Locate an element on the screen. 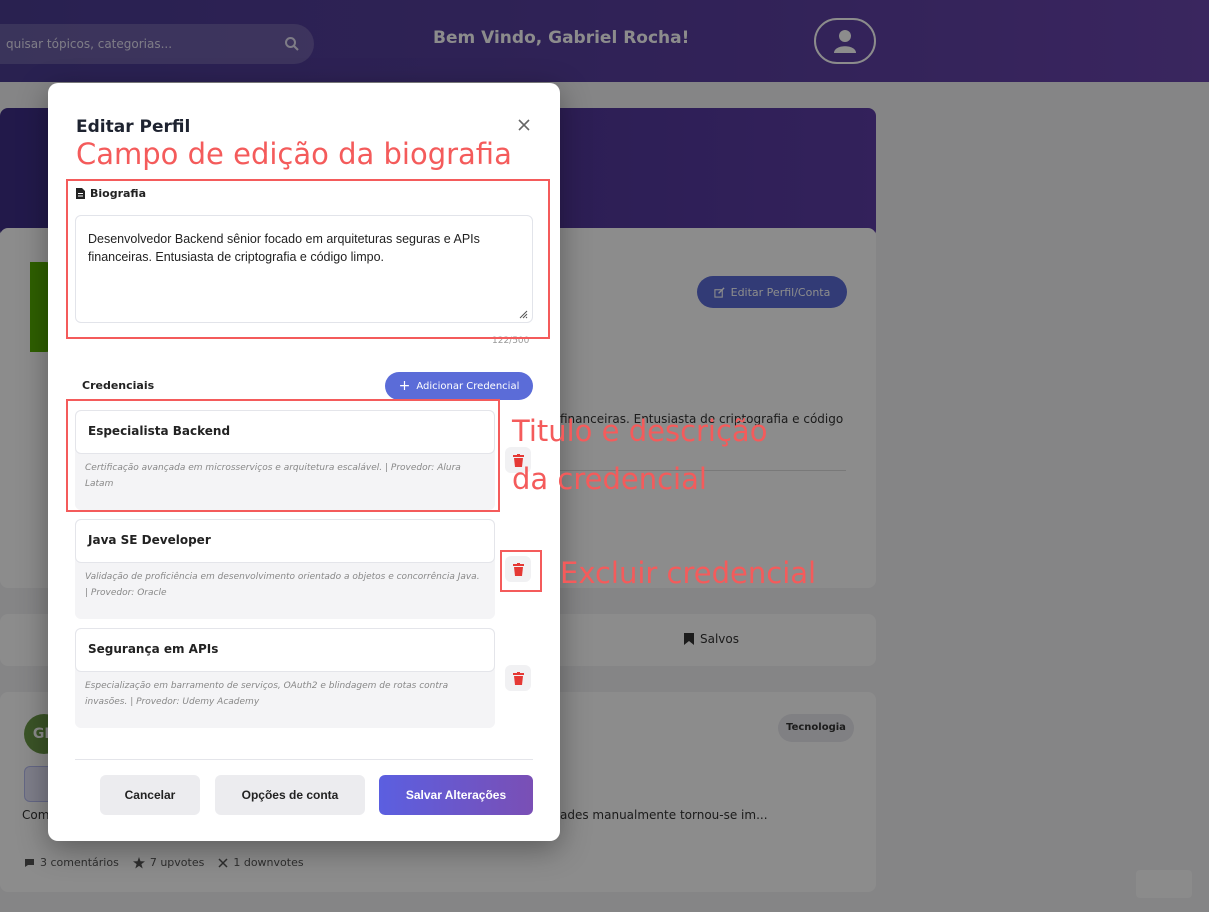  trash-icon is located at coordinates (518, 678).